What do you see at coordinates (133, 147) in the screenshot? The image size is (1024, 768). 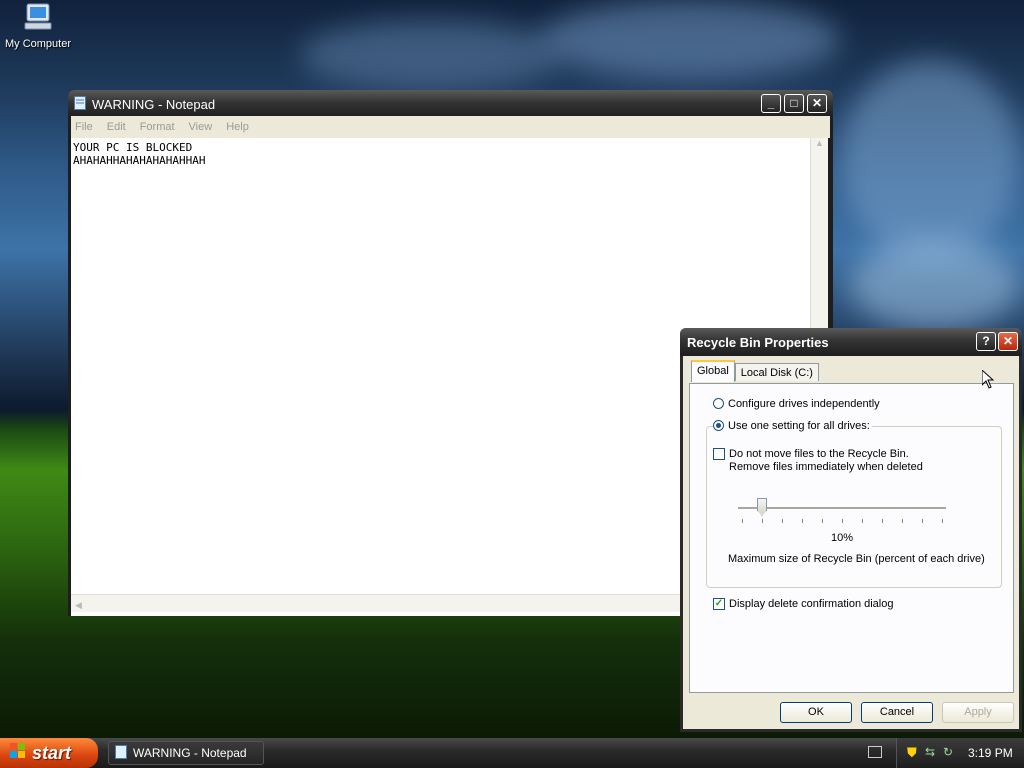 I see `text-line: YOUR PC IS BLOCKED` at bounding box center [133, 147].